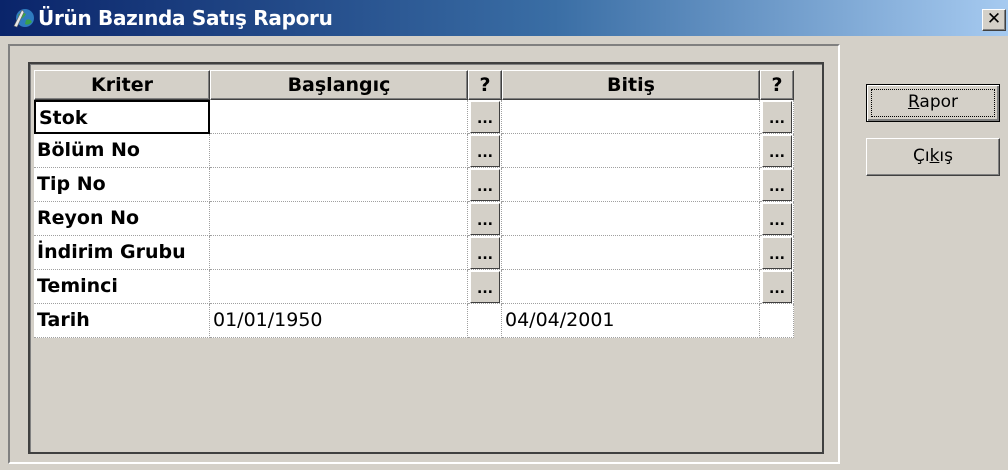  I want to click on start-lookup-cell, so click(485, 321).